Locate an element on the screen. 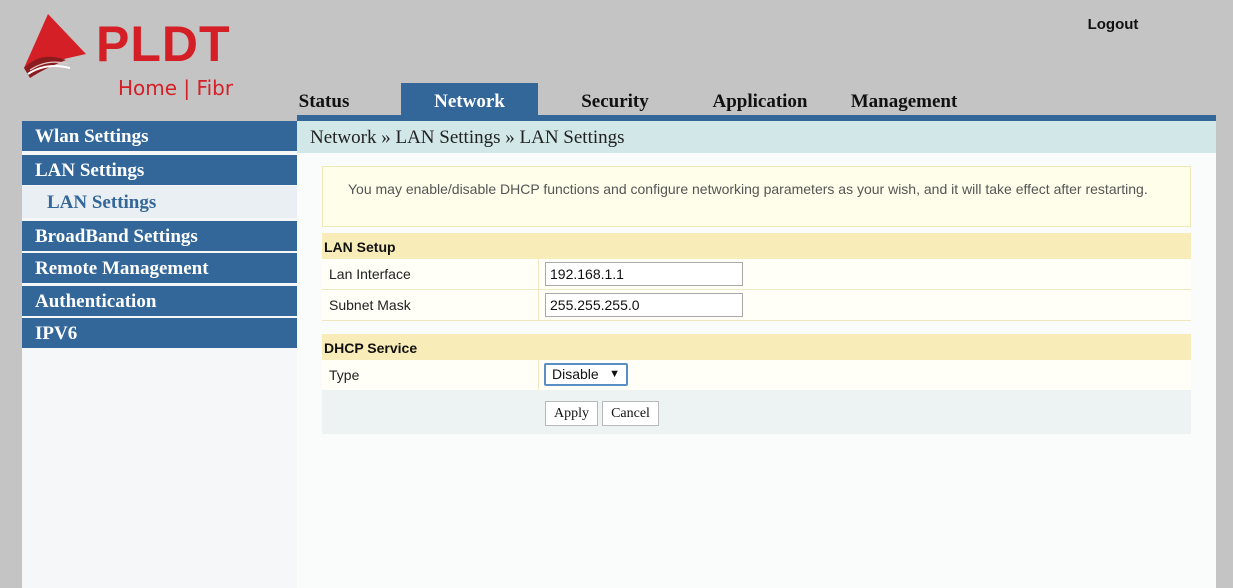  tab-management: Management is located at coordinates (904, 99).